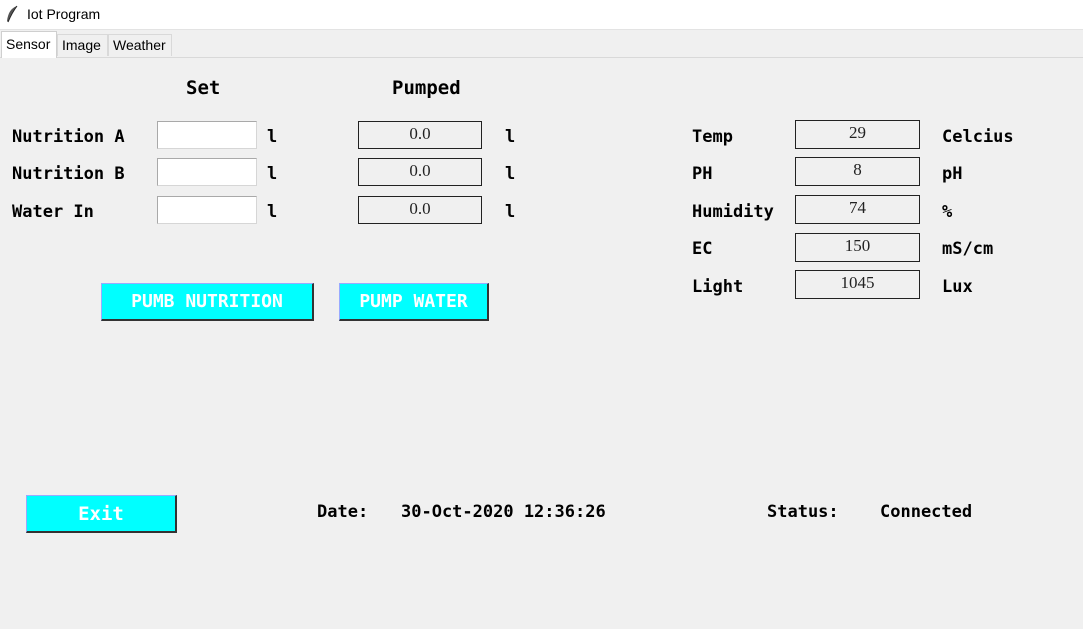 The height and width of the screenshot is (629, 1083). Describe the element at coordinates (420, 135) in the screenshot. I see `nutrition-a-pumped-value: 0.0` at that location.